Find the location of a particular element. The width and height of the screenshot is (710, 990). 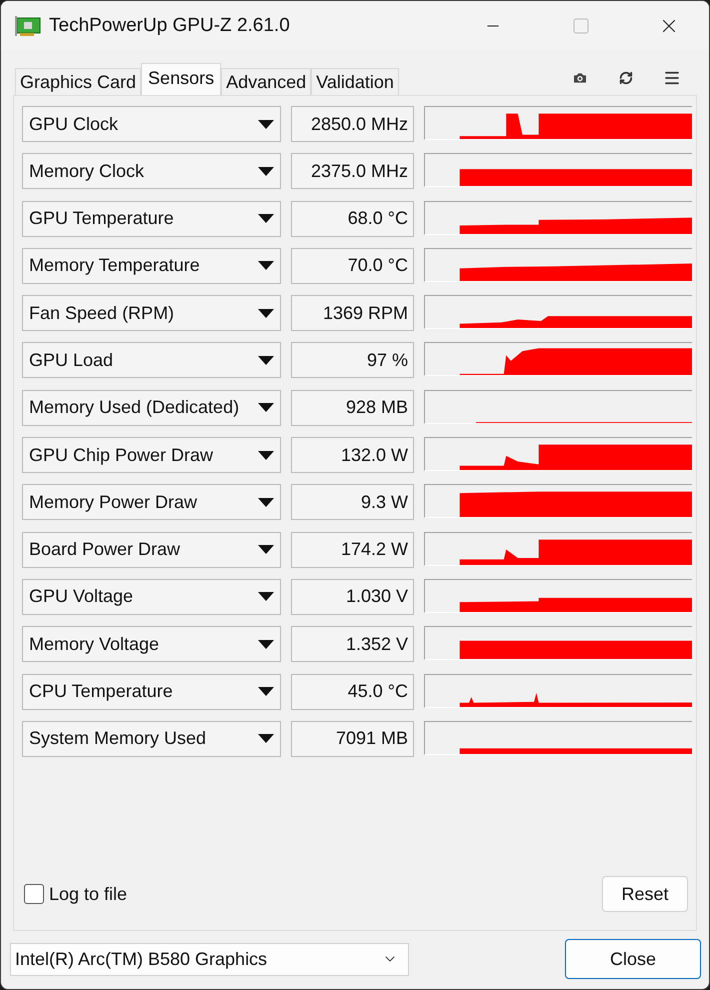

sensor-value: 45.0 °C is located at coordinates (352, 692).